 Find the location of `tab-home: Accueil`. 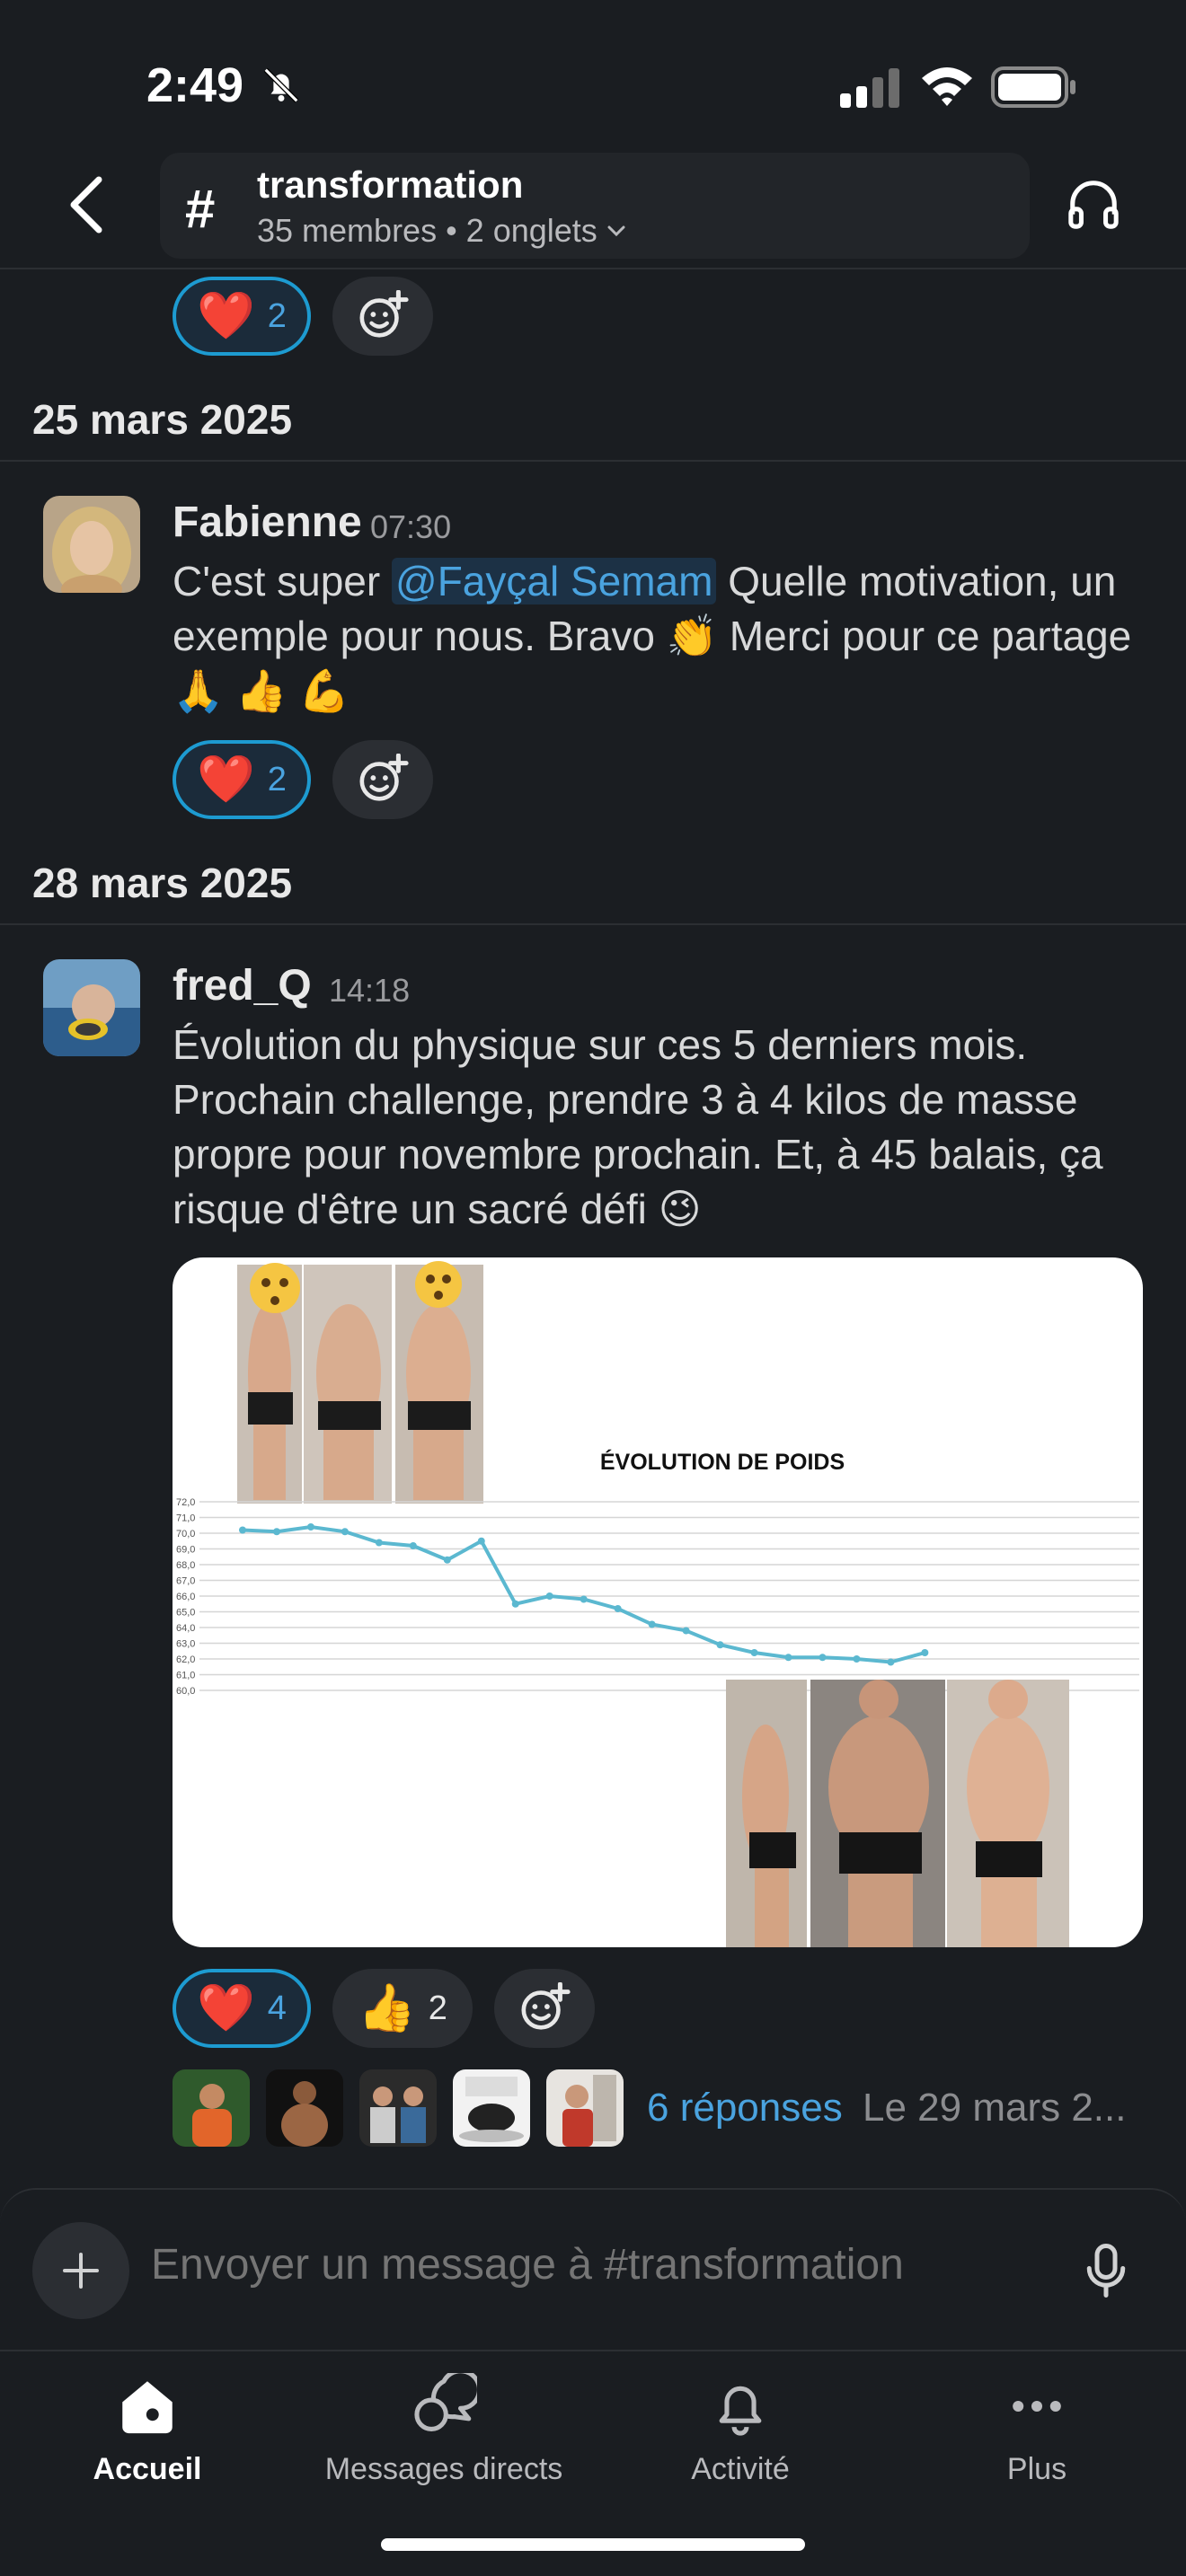

tab-home: Accueil is located at coordinates (147, 2440).